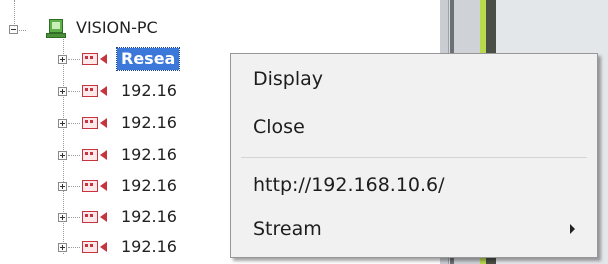  I want to click on tree-connector-vertical, so click(14, 12).